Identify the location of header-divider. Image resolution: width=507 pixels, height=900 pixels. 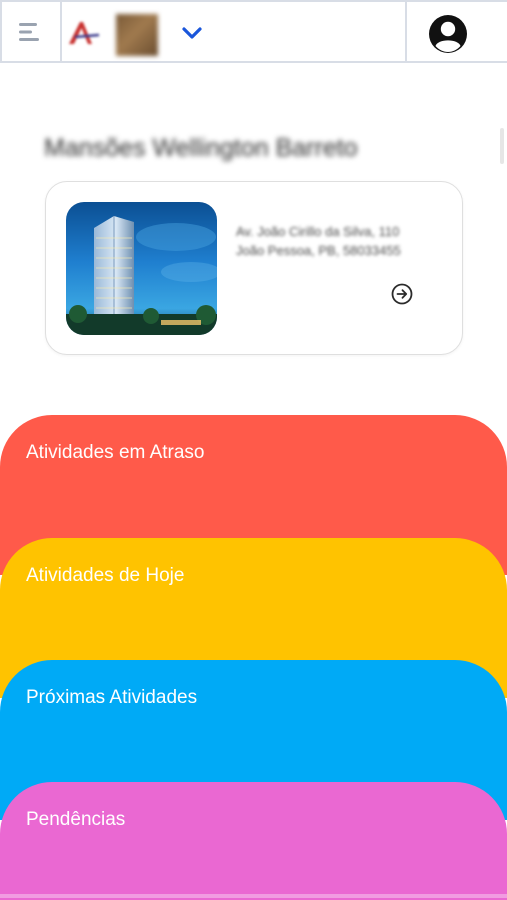
(406, 31).